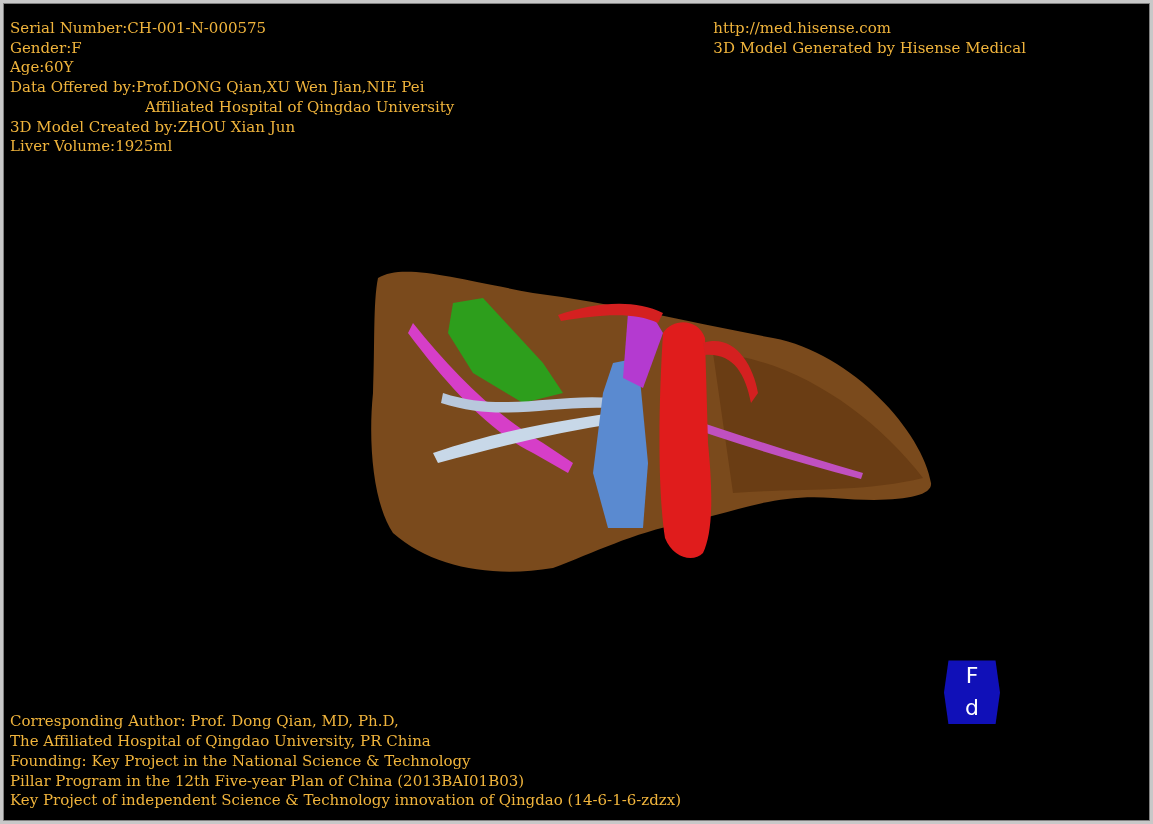  I want to click on patient-info-line: Data Offered by:Prof.DONG Qian,XU Wen Jian,NIE Pei, so click(218, 88).